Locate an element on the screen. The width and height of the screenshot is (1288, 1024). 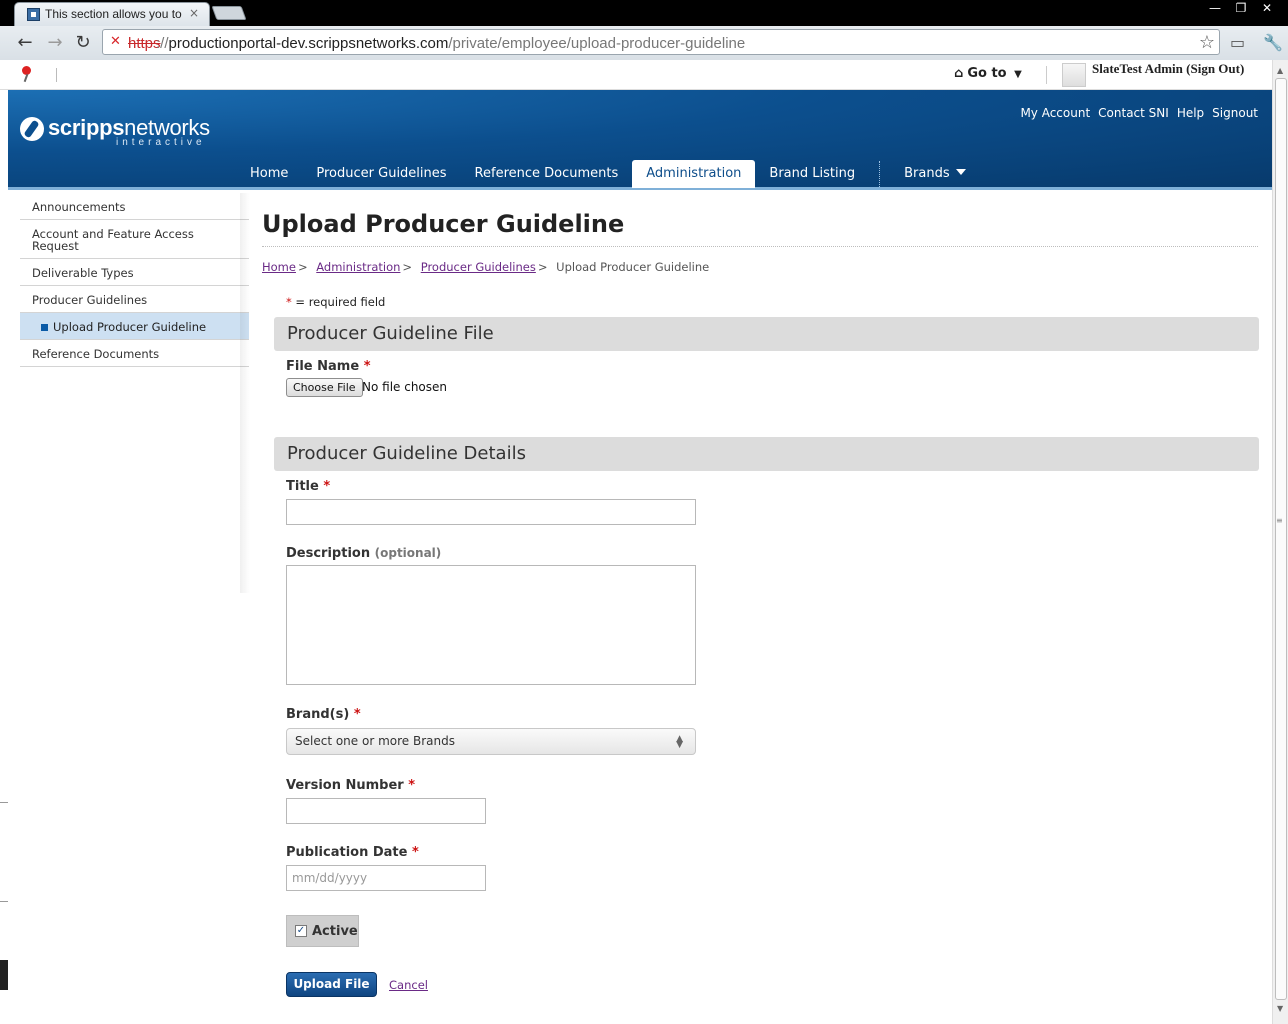
nav-reference-documents: Reference Documents is located at coordinates (547, 174).